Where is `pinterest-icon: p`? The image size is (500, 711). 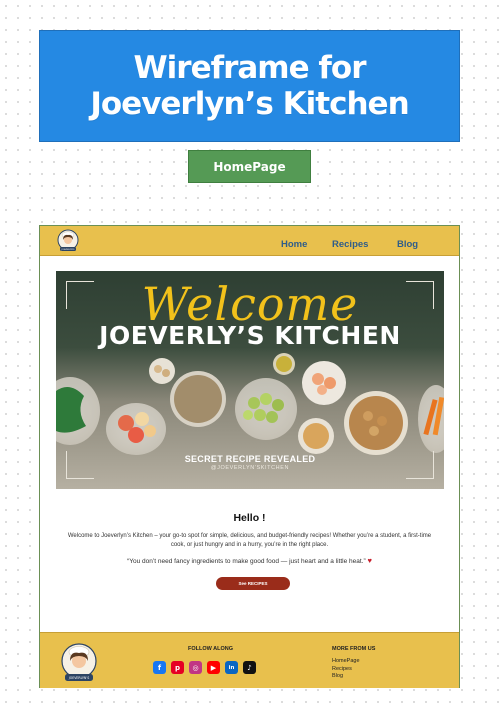 pinterest-icon: p is located at coordinates (177, 667).